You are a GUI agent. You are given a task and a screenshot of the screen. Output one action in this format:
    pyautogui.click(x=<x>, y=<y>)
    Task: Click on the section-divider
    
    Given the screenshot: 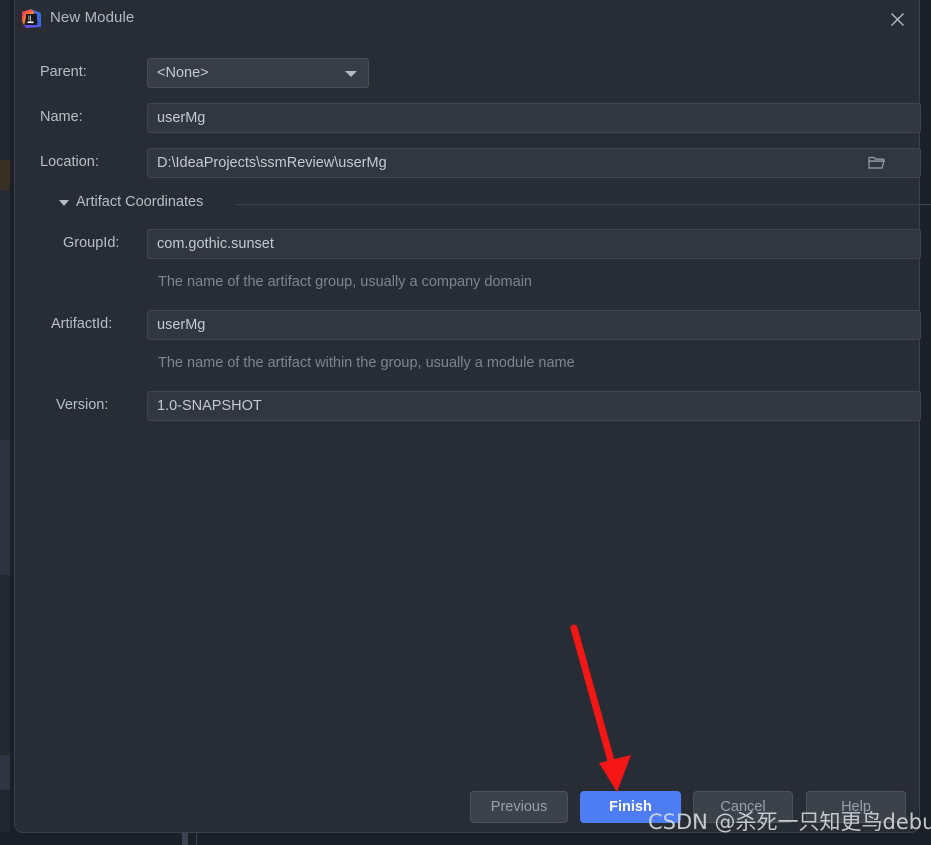 What is the action you would take?
    pyautogui.click(x=583, y=204)
    